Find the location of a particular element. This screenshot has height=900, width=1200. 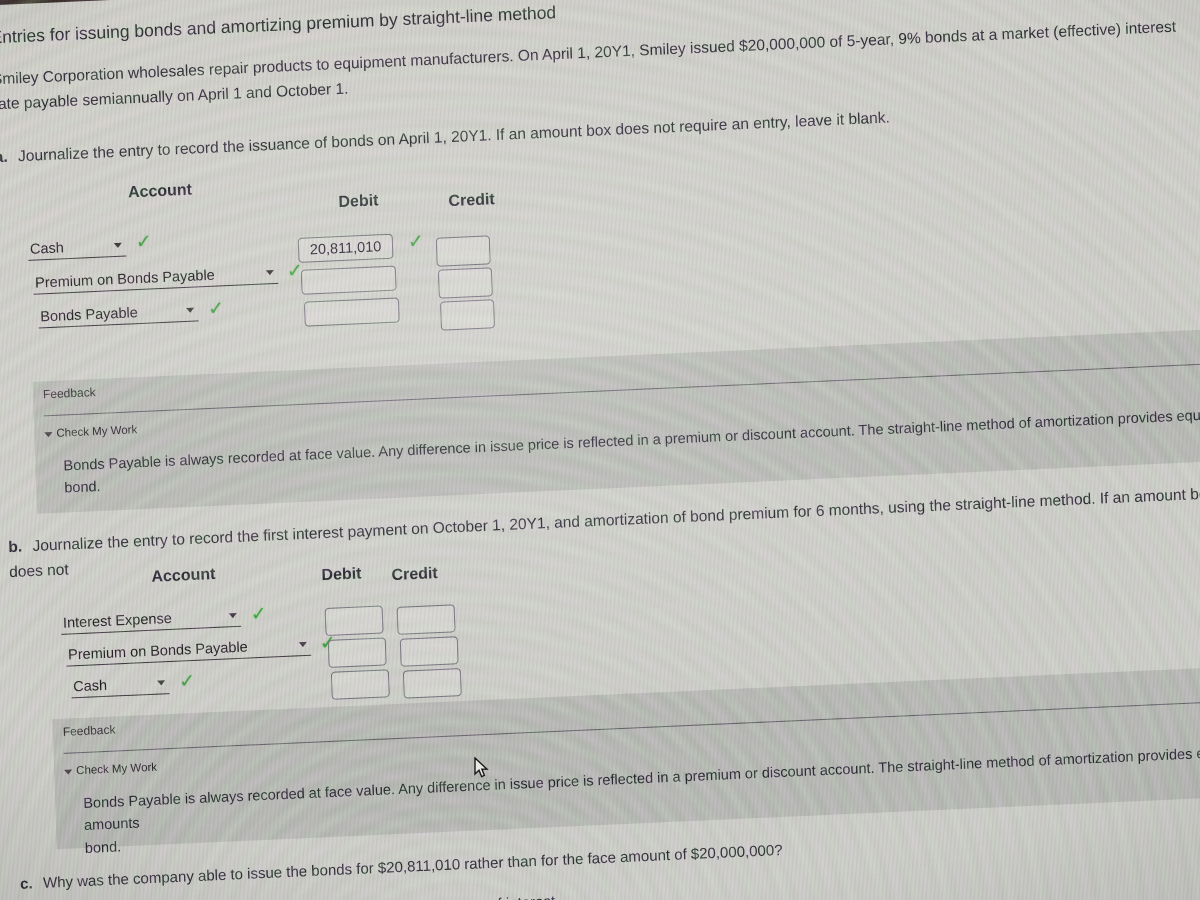

part-a-account-select-2: Premium on Bonds Payable is located at coordinates (155, 278).